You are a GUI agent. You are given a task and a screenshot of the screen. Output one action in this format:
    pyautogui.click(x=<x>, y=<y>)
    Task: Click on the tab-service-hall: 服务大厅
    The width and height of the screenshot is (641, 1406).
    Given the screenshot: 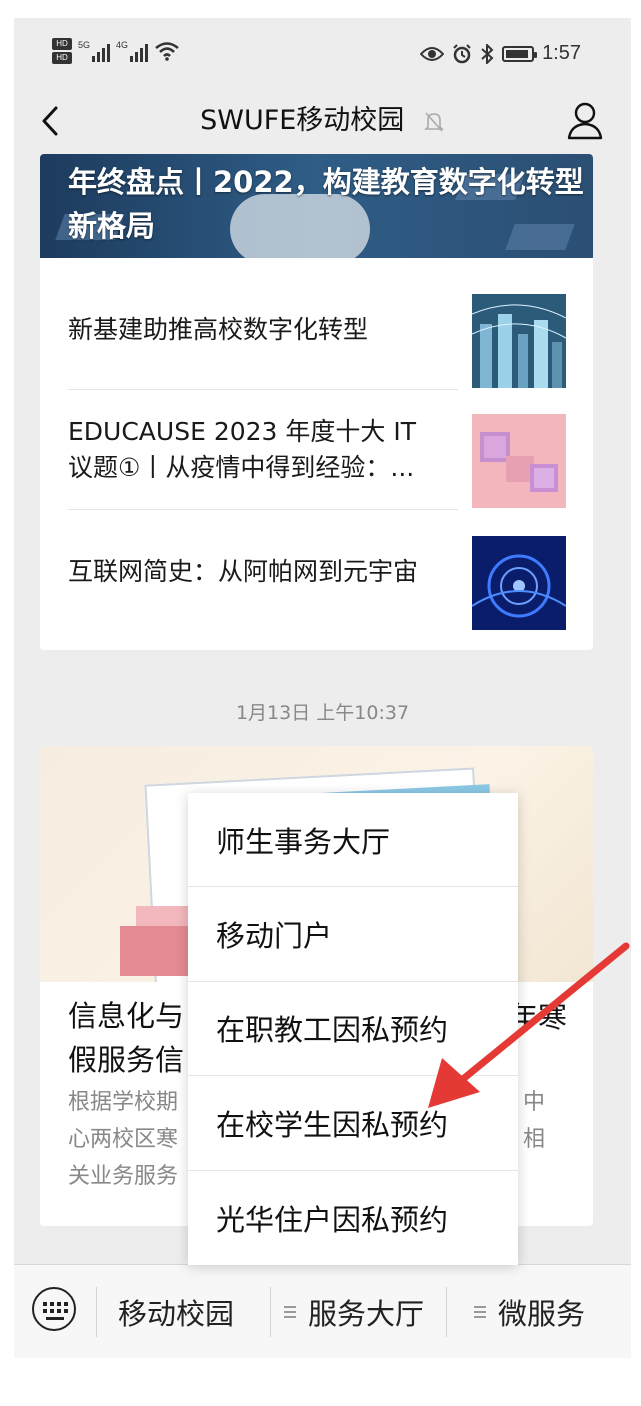 What is the action you would take?
    pyautogui.click(x=354, y=1311)
    